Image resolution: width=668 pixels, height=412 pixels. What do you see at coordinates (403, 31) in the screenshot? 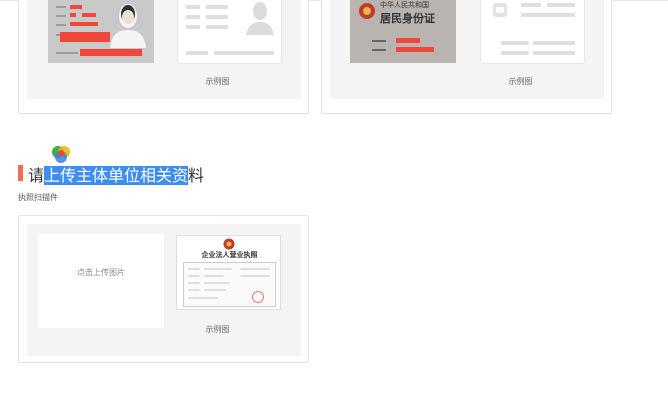
I see `id-back-photo: 中华人民共和国 居民身份证` at bounding box center [403, 31].